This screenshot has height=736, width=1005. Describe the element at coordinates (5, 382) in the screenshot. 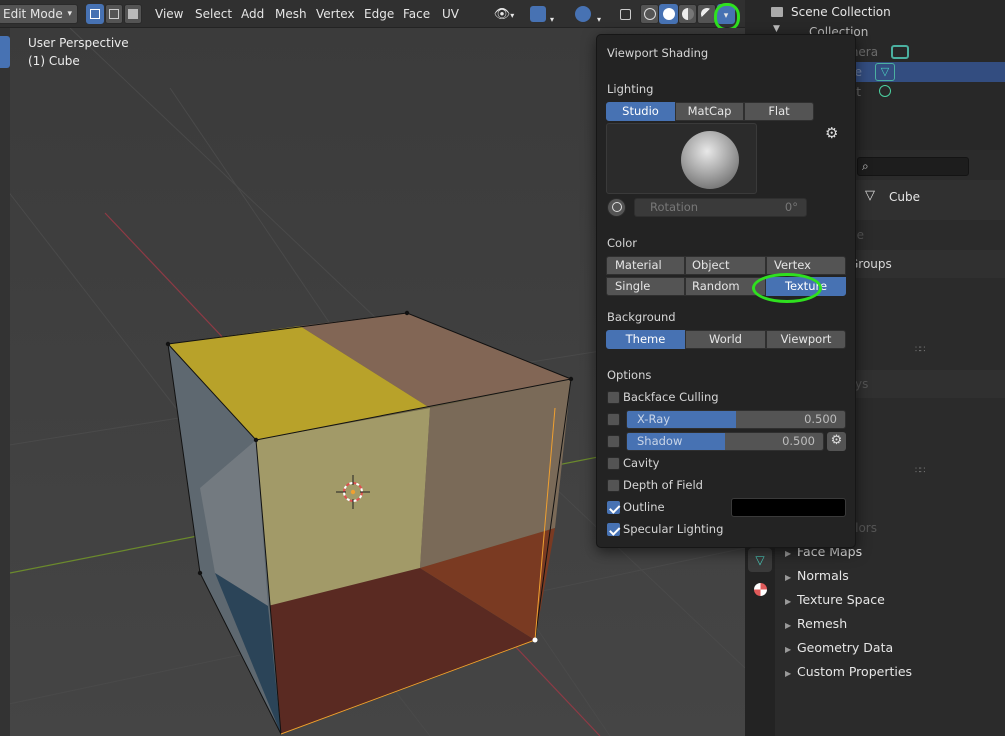

I see `left-toolbar` at that location.